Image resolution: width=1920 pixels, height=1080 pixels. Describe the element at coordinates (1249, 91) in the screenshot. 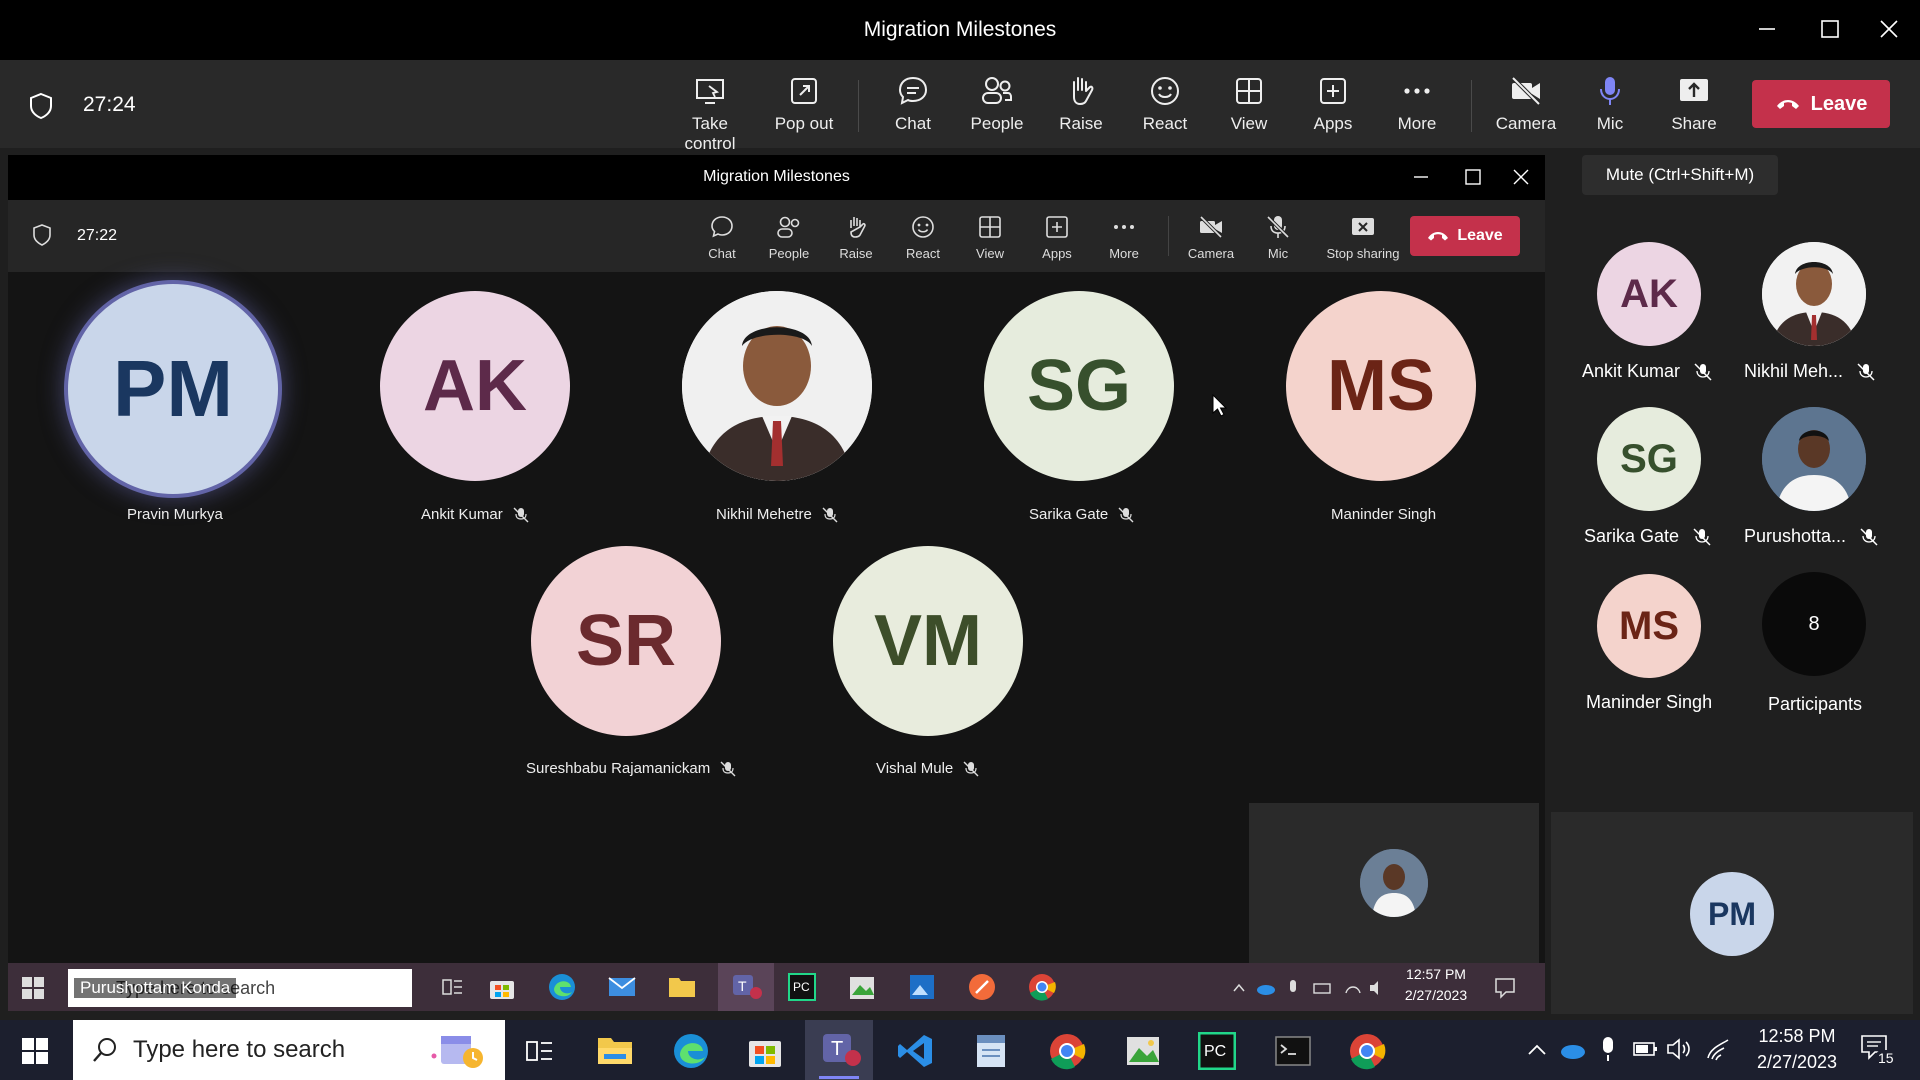

I see `grid-view-icon` at that location.